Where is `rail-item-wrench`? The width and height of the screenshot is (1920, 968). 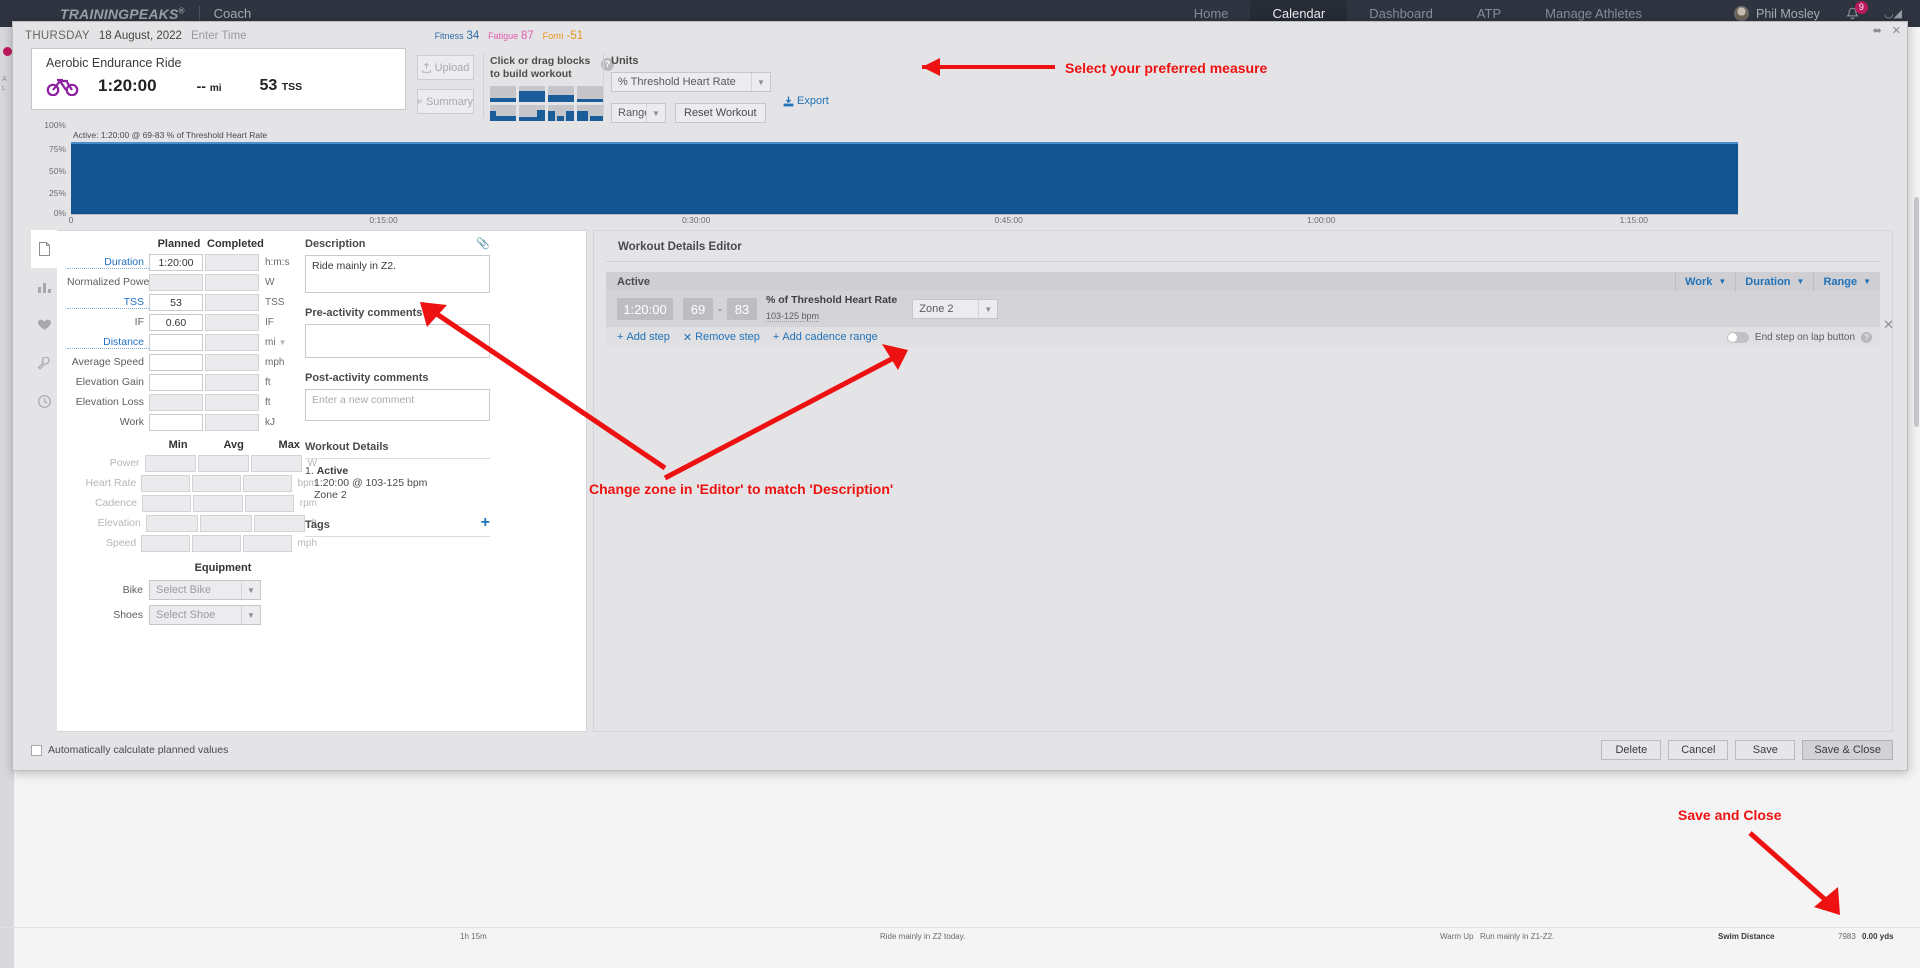
rail-item-wrench is located at coordinates (44, 363).